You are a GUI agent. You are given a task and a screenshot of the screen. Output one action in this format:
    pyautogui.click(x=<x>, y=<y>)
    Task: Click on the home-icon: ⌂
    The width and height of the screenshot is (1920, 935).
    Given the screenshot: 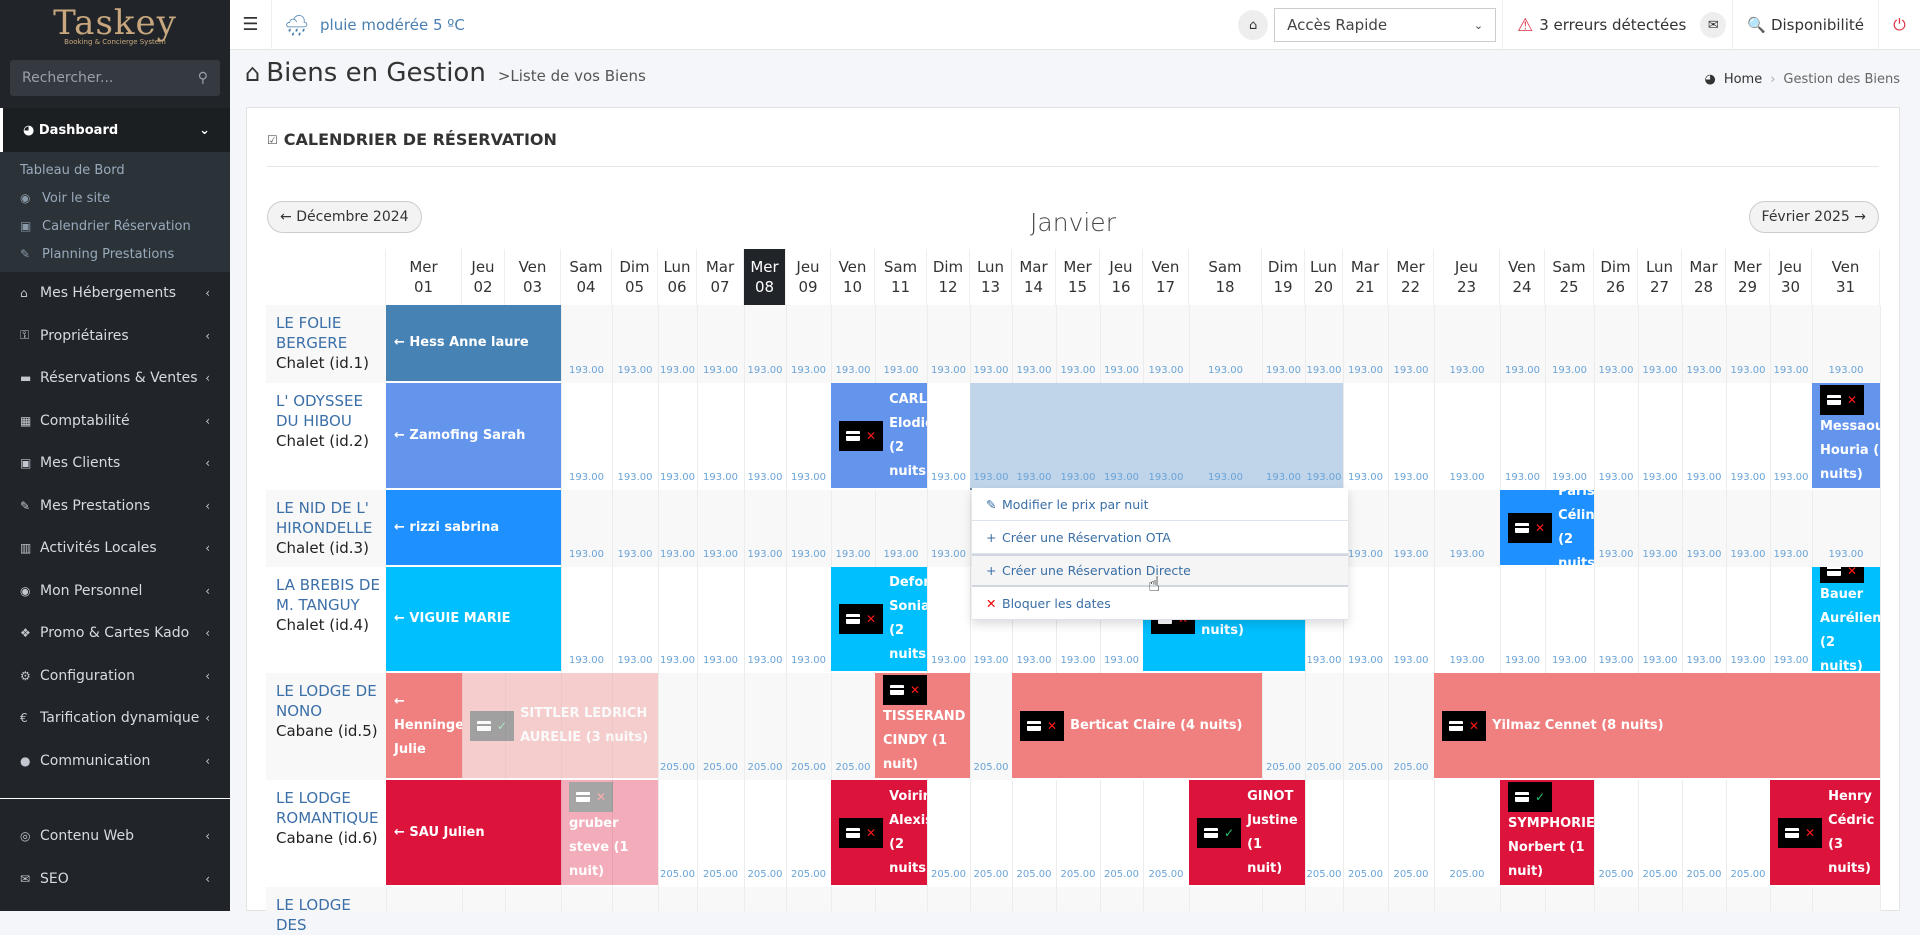 What is the action you would take?
    pyautogui.click(x=1253, y=25)
    